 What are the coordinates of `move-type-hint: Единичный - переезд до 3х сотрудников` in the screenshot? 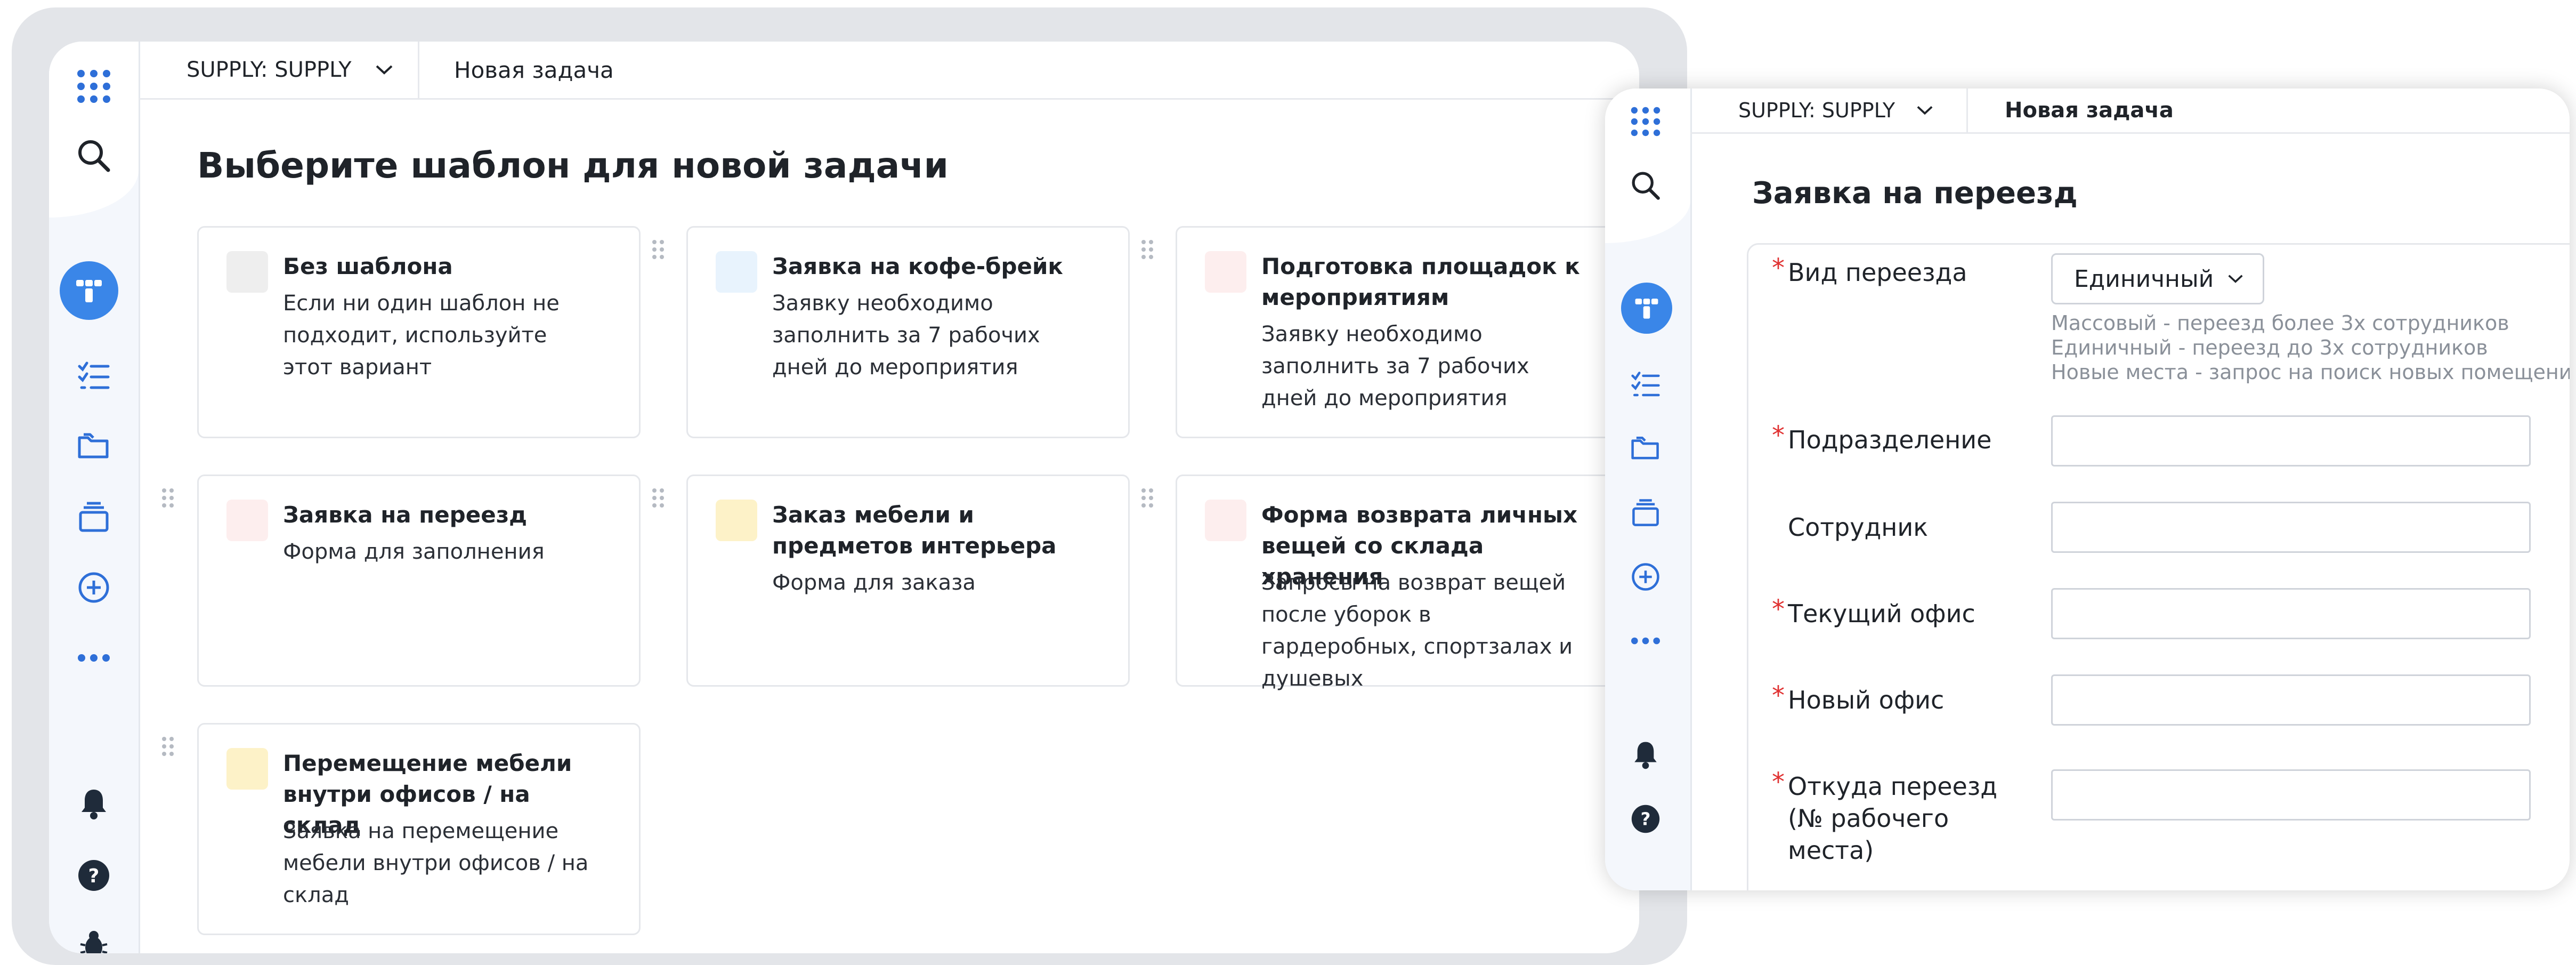 It's located at (2269, 348).